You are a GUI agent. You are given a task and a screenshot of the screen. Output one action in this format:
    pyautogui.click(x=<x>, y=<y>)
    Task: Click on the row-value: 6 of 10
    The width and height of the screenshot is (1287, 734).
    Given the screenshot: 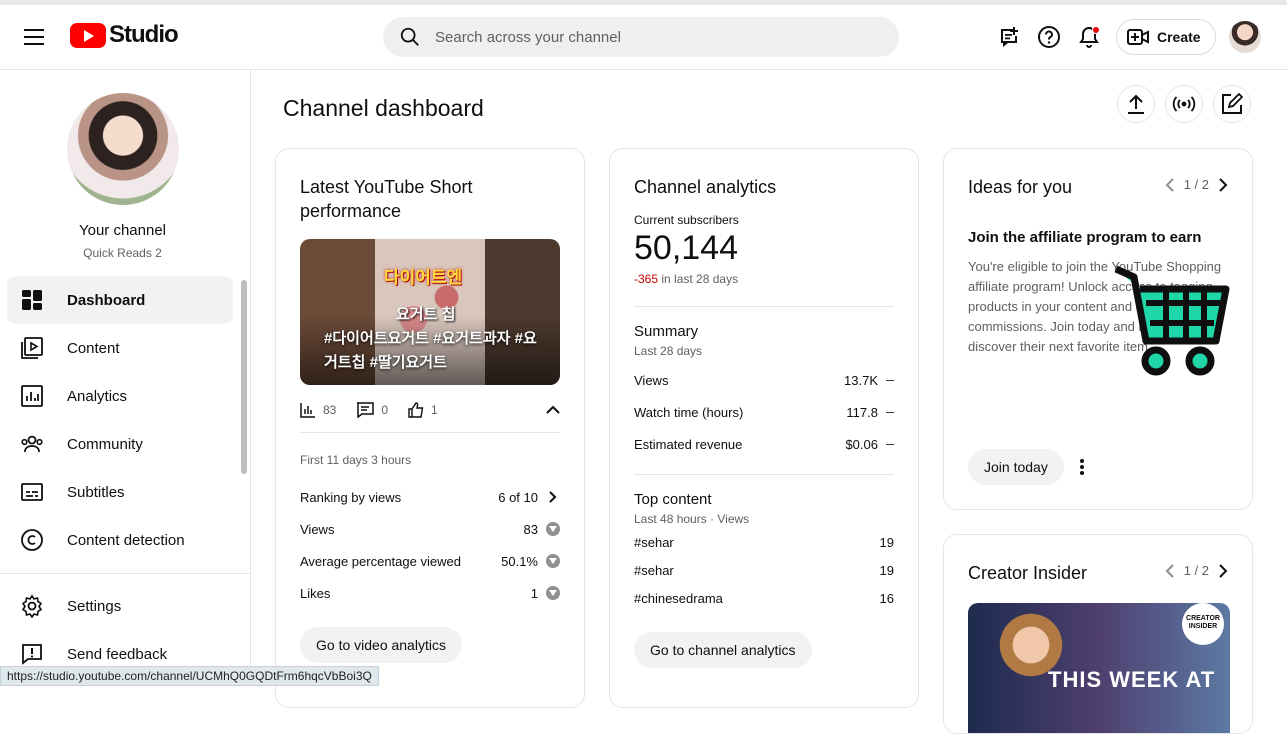 What is the action you would take?
    pyautogui.click(x=518, y=497)
    